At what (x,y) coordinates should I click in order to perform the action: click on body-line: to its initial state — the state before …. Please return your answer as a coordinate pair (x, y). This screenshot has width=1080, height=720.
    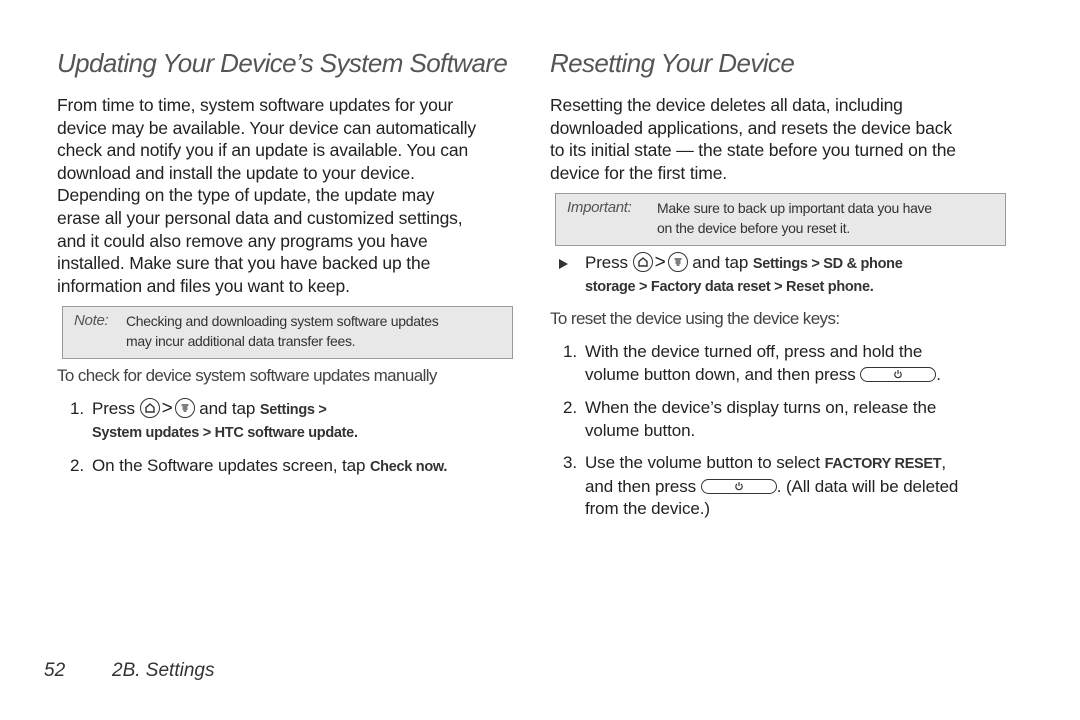
    Looking at the image, I should click on (753, 150).